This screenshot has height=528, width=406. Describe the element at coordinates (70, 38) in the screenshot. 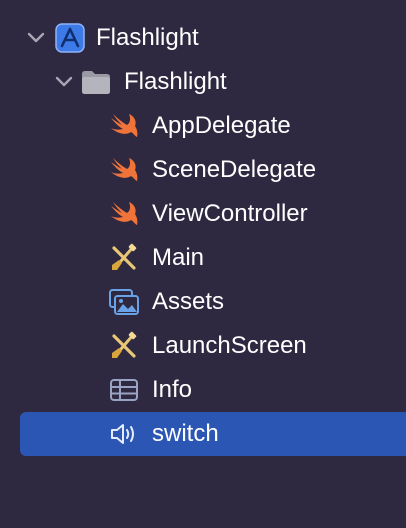

I see `xcode-project-icon` at that location.